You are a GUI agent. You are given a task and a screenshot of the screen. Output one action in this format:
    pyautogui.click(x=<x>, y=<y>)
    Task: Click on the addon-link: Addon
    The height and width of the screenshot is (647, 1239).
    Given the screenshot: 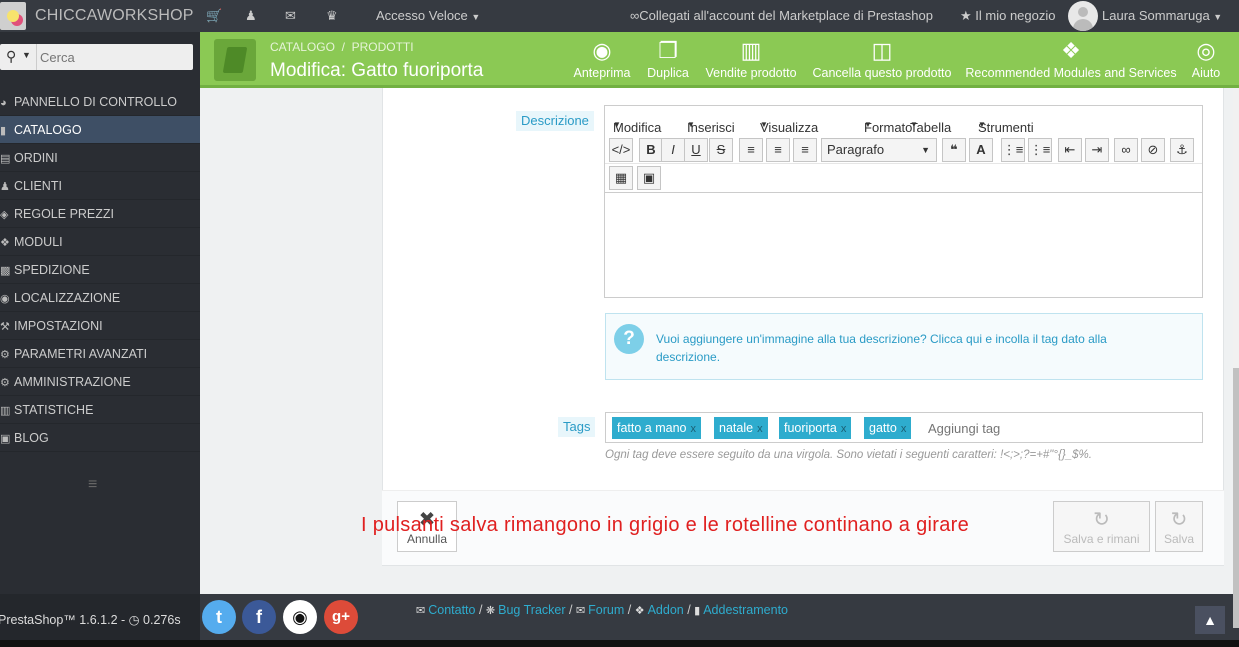 What is the action you would take?
    pyautogui.click(x=666, y=610)
    